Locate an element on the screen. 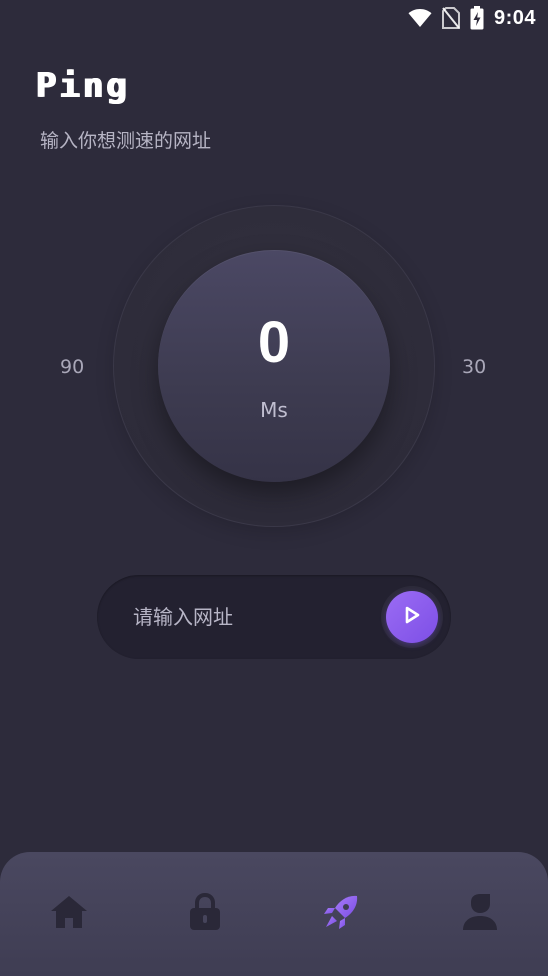 The image size is (548, 976). ping-value: 0 is located at coordinates (274, 342).